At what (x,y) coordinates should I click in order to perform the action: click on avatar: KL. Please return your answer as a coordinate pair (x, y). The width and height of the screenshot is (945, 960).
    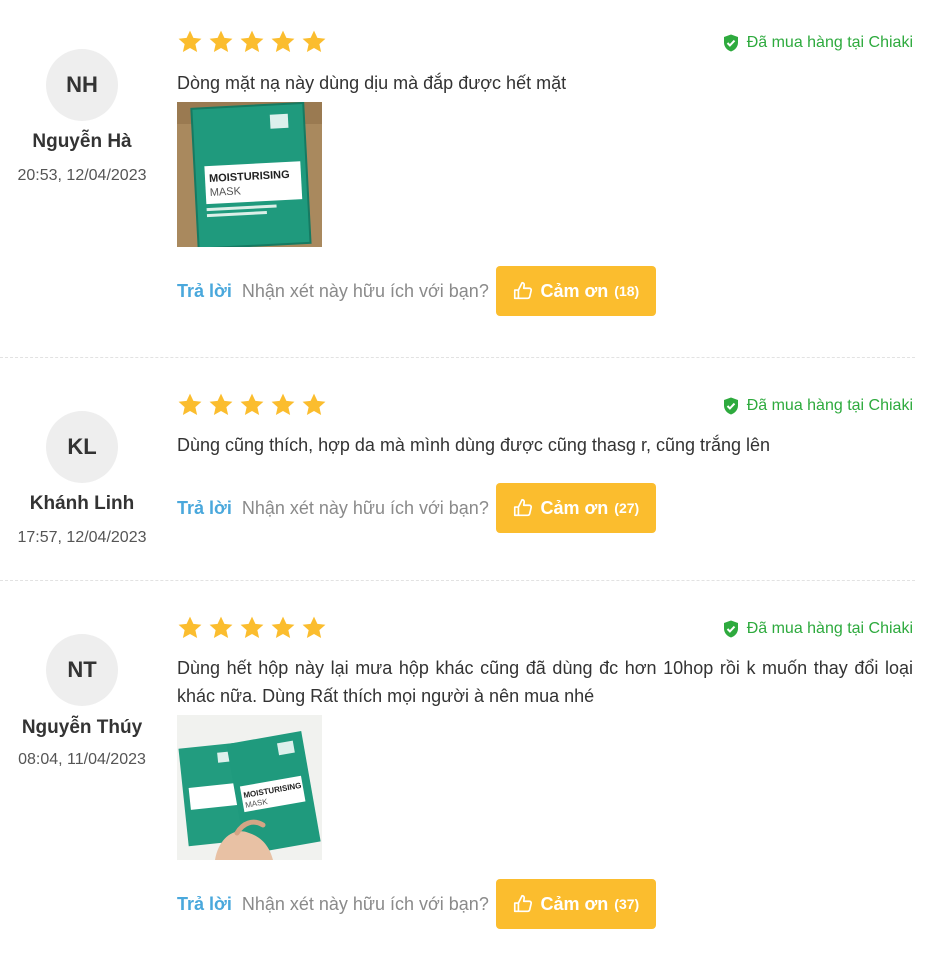
    Looking at the image, I should click on (82, 447).